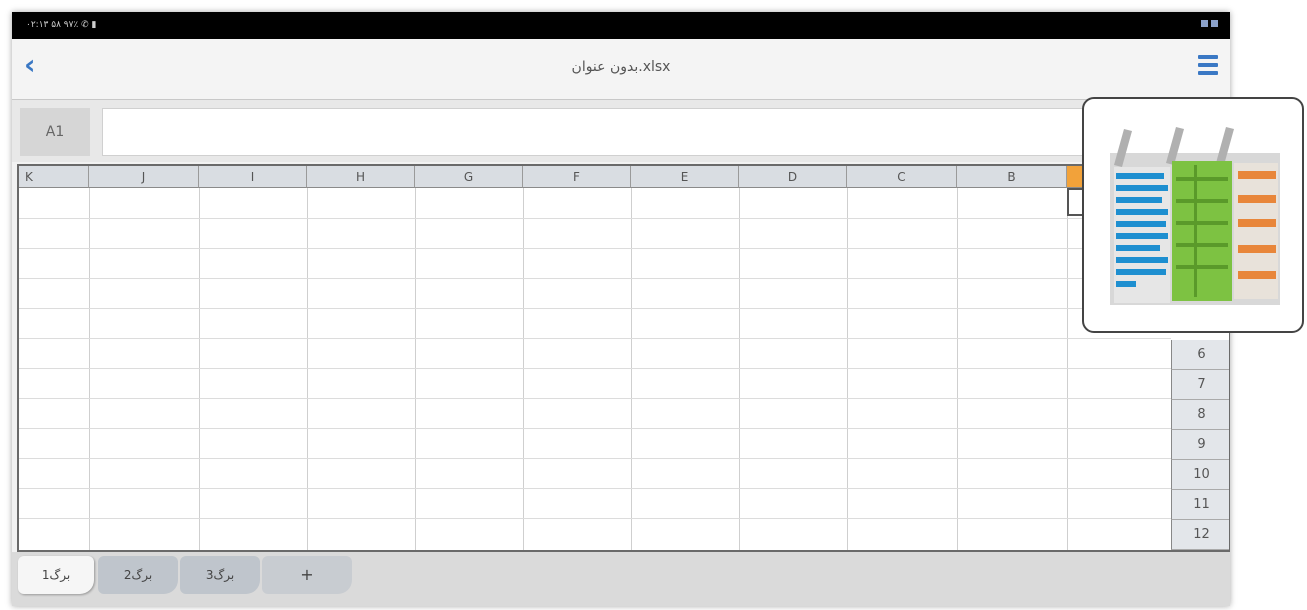 The width and height of the screenshot is (1307, 610). What do you see at coordinates (469, 177) in the screenshot?
I see `column-header-g: G` at bounding box center [469, 177].